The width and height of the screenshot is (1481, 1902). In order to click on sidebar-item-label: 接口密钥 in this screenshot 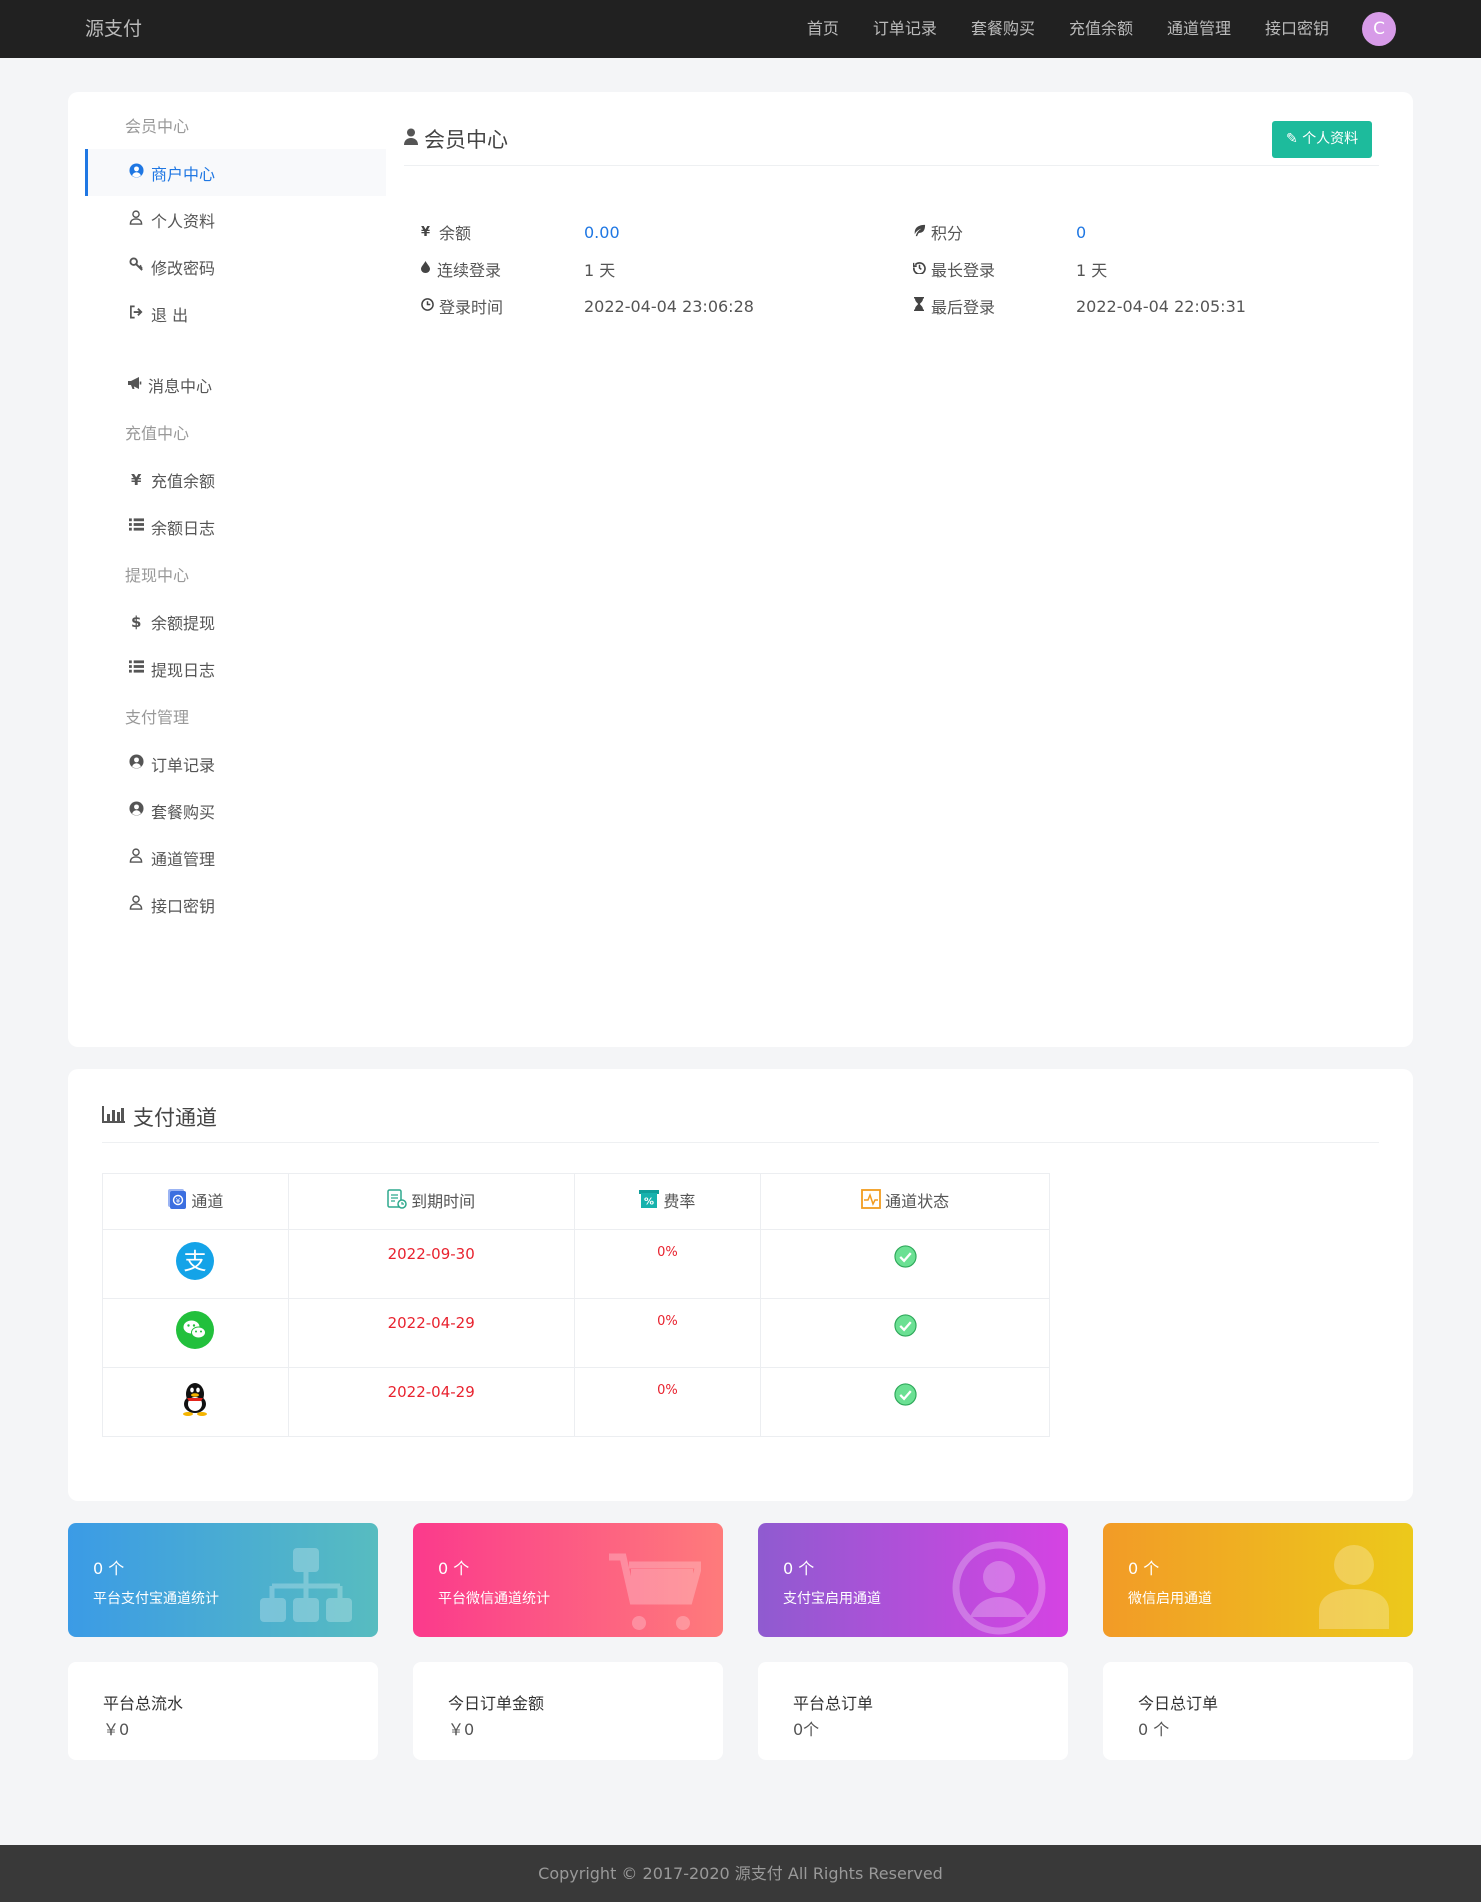, I will do `click(183, 906)`.